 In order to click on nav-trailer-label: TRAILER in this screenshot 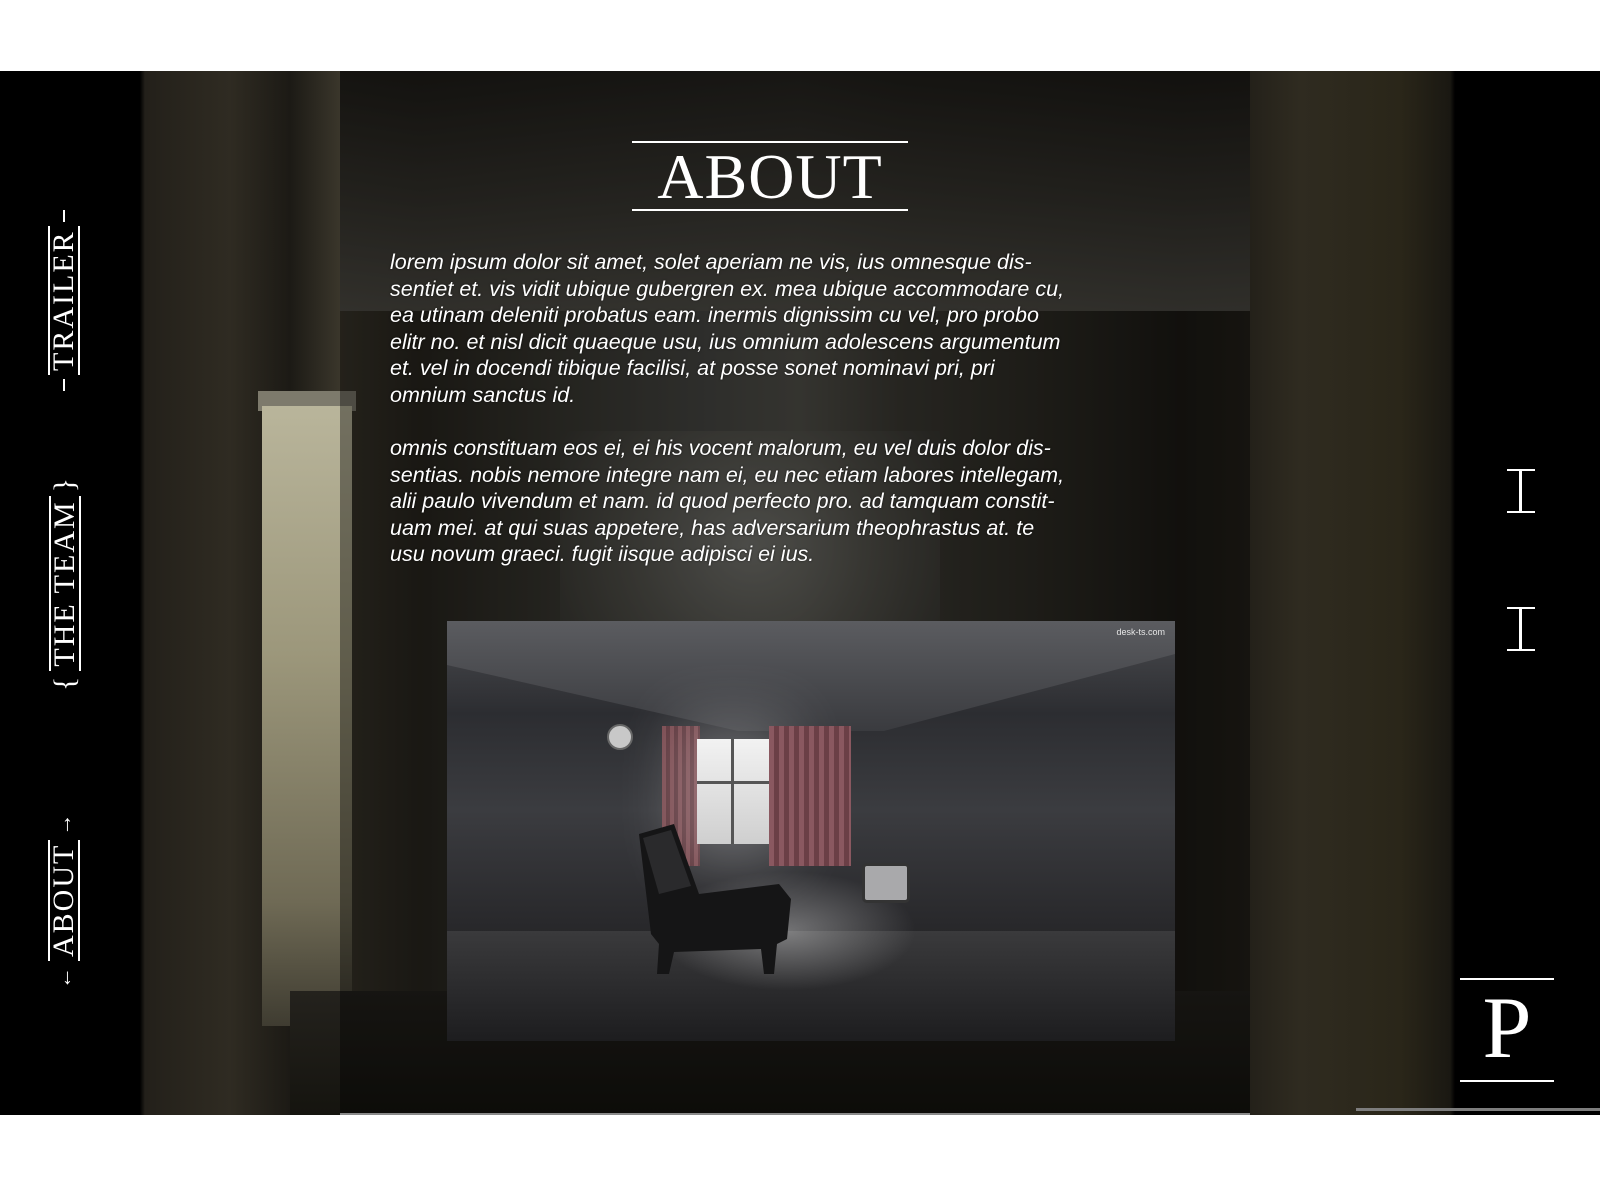, I will do `click(63, 300)`.